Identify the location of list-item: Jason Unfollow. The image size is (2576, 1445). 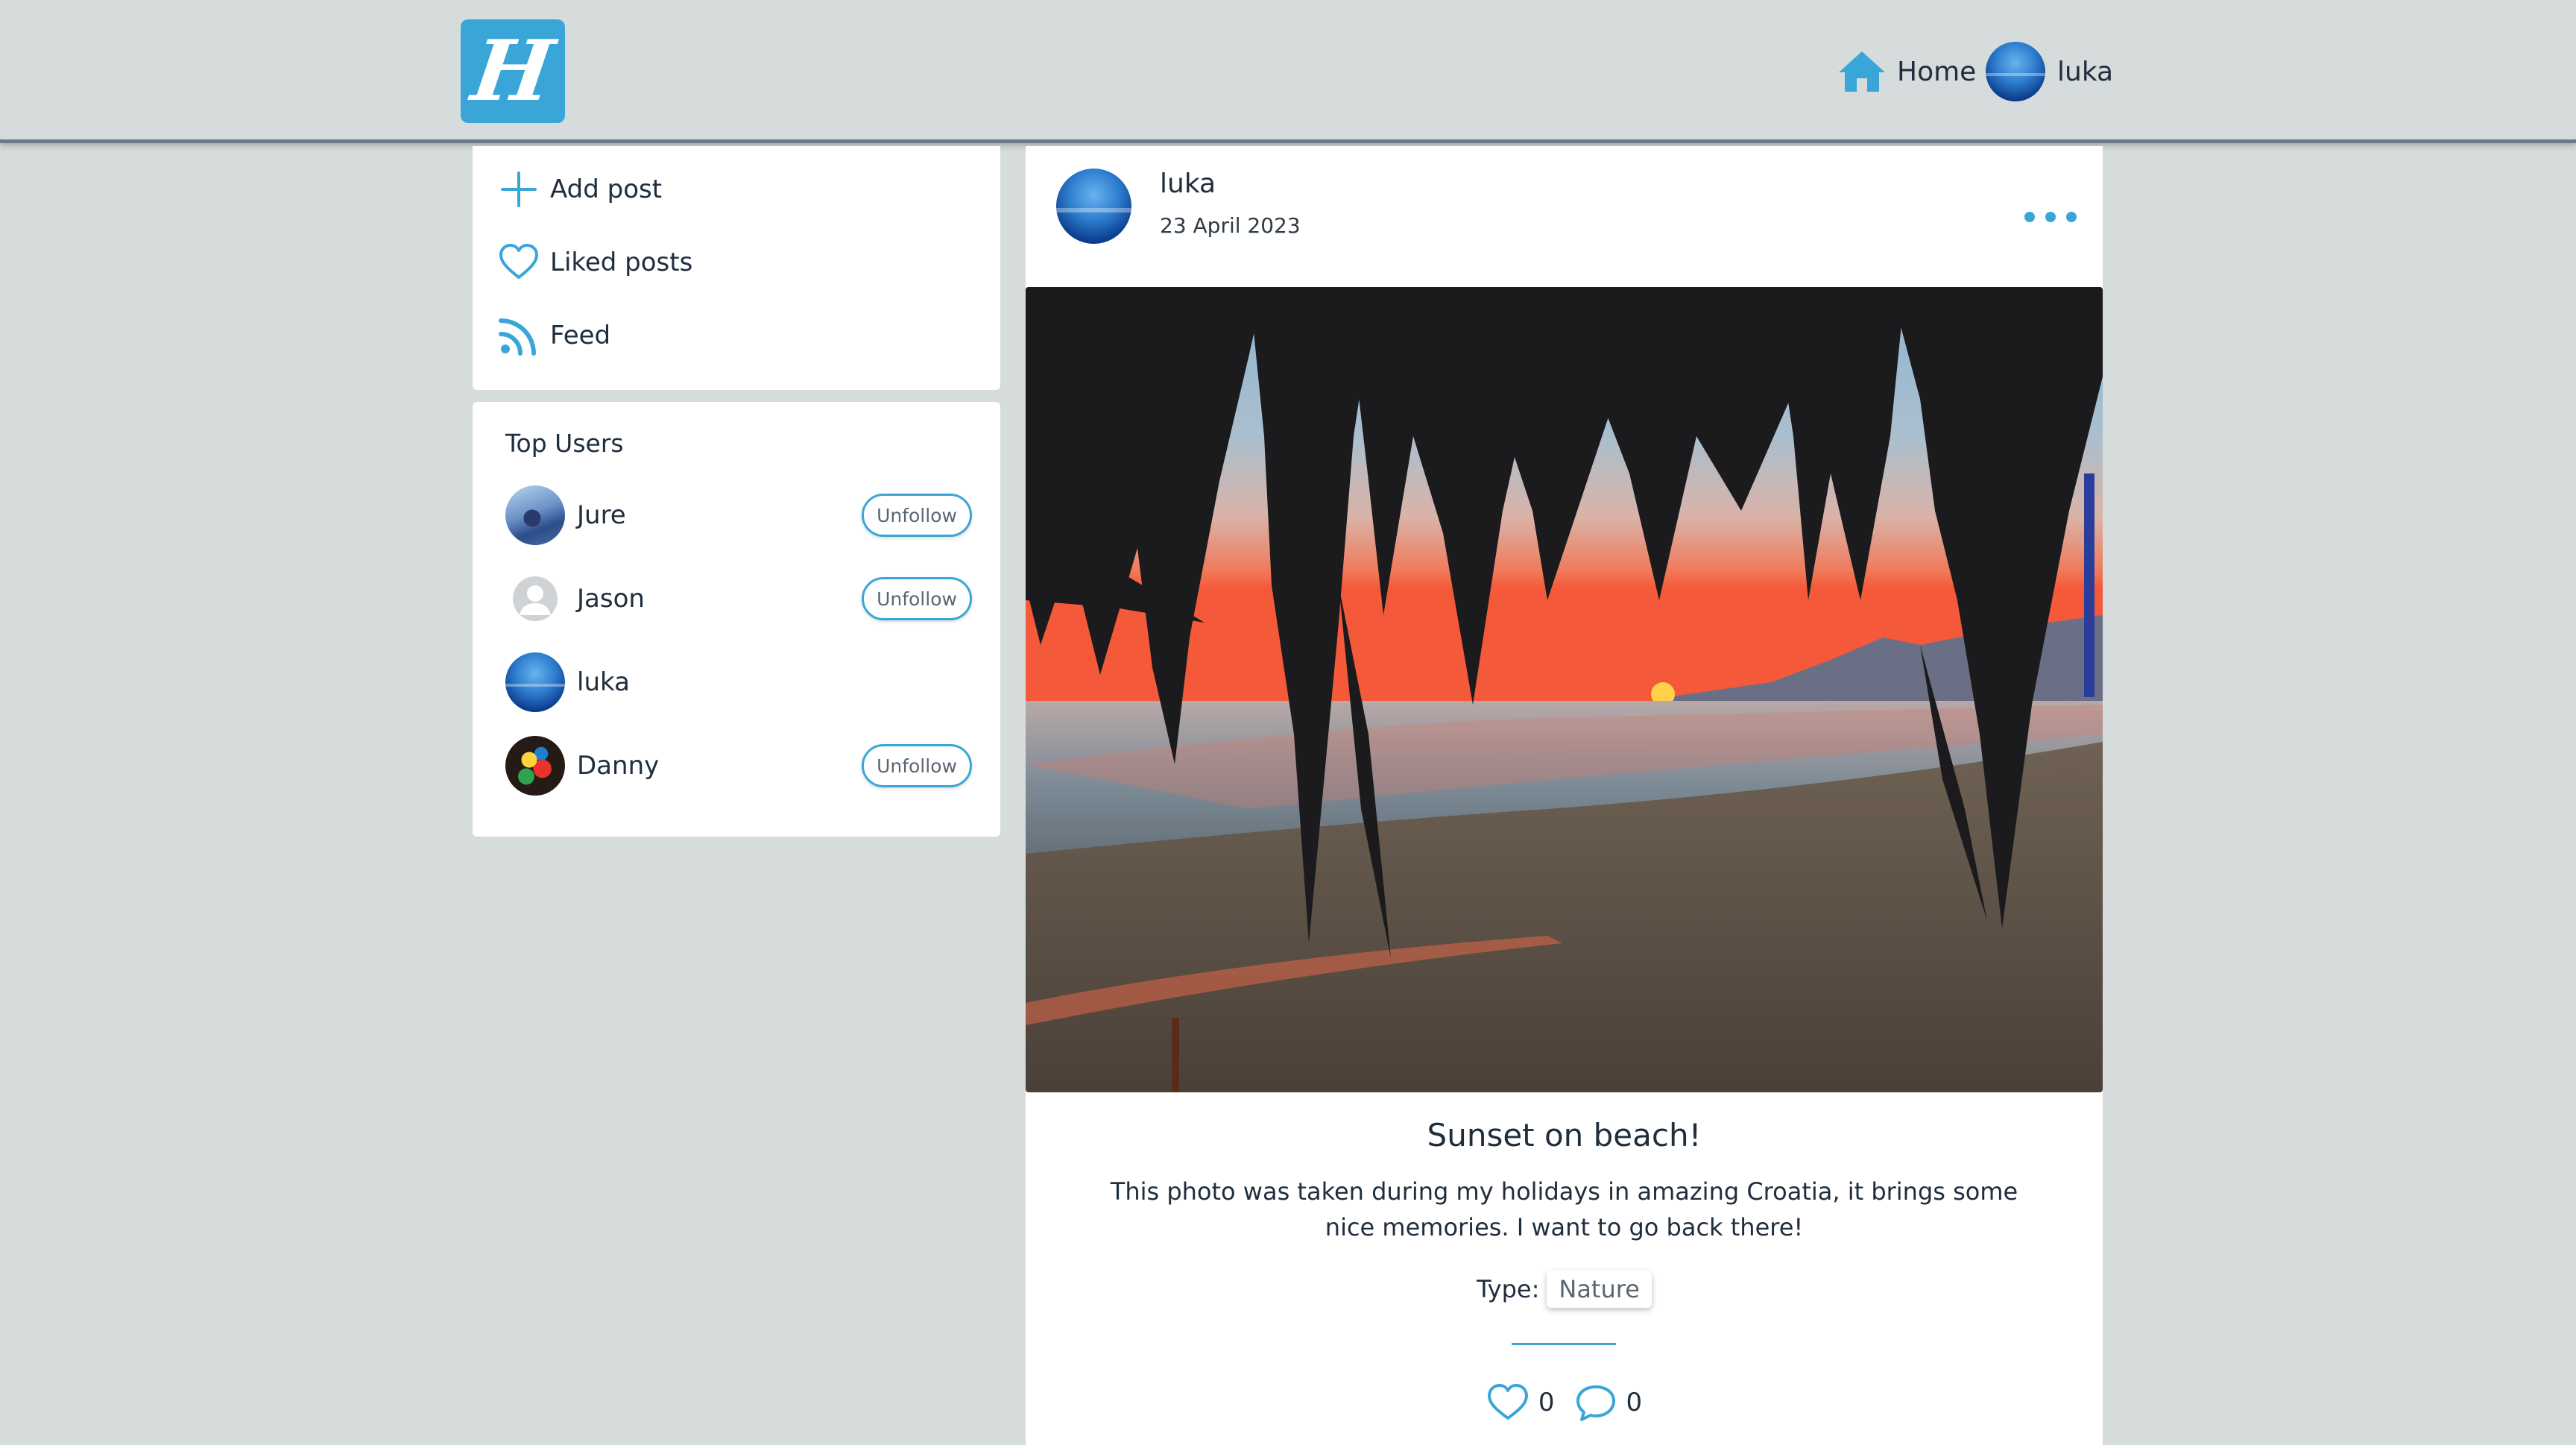
(738, 598).